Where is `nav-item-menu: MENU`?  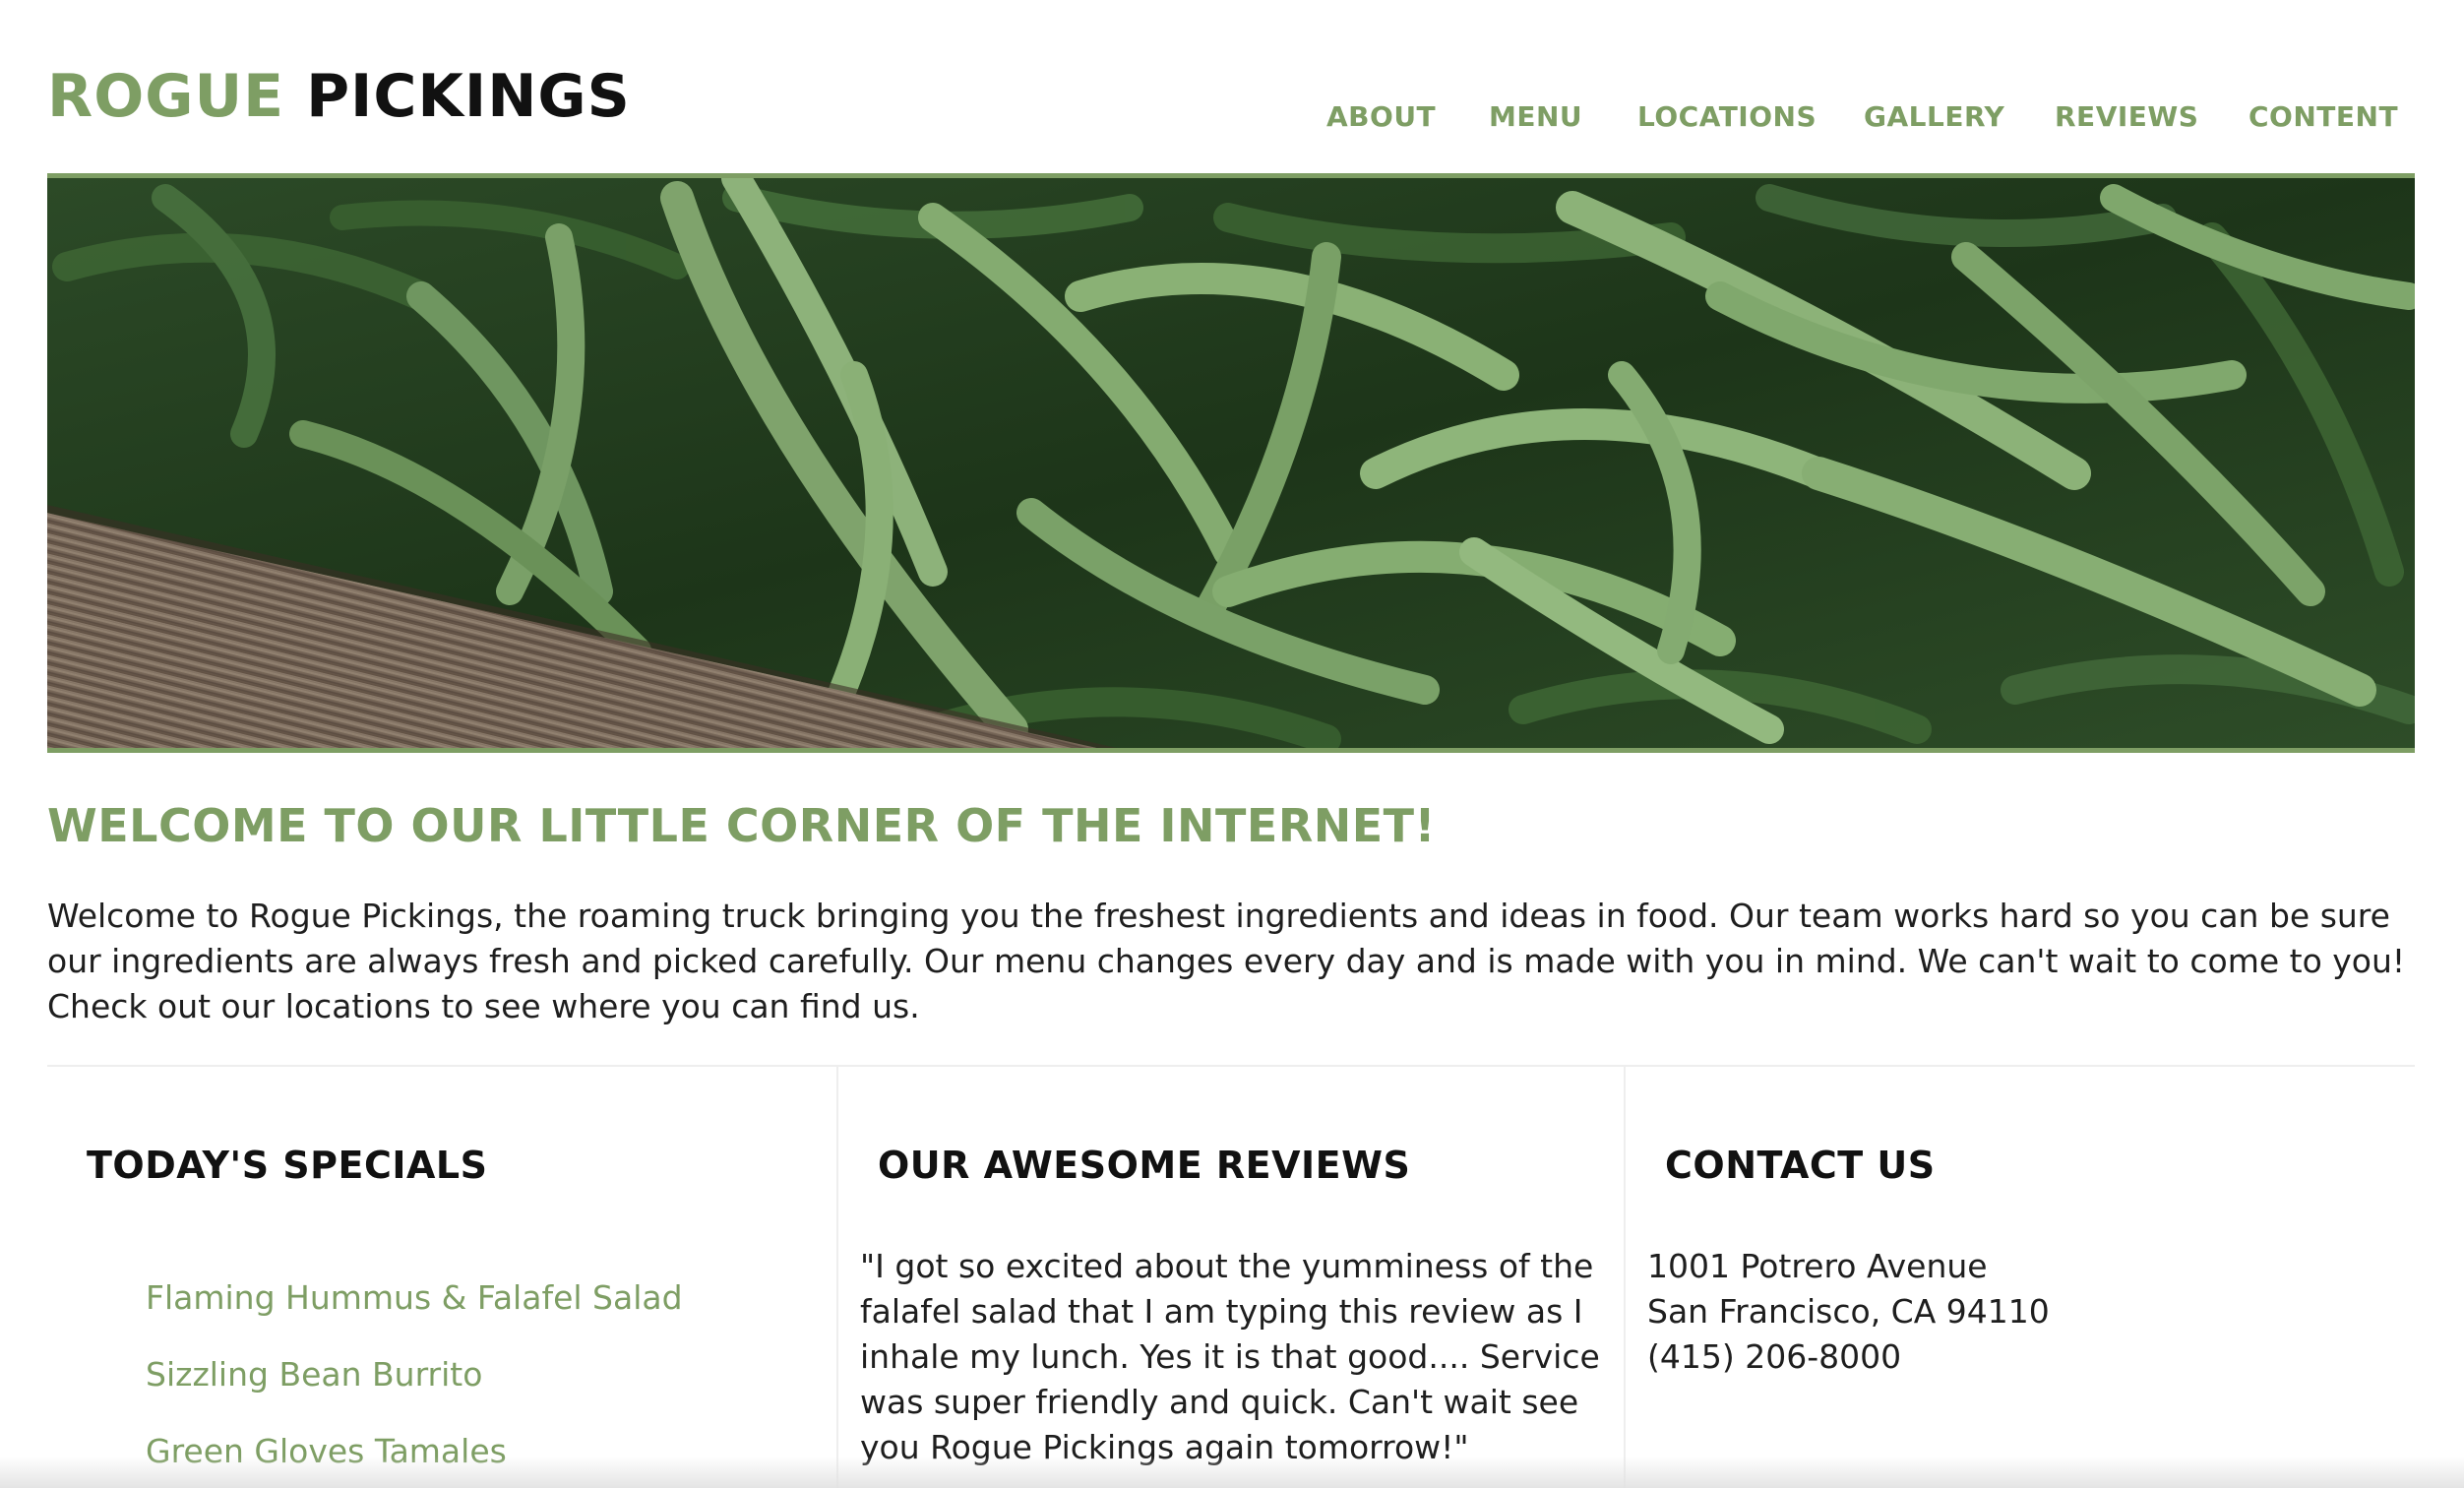
nav-item-menu: MENU is located at coordinates (1535, 116).